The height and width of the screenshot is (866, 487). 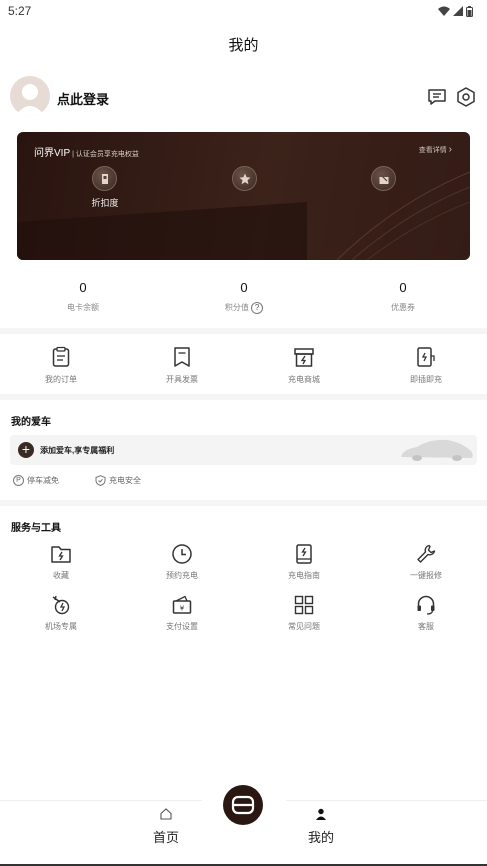 What do you see at coordinates (257, 308) in the screenshot?
I see `help-question-icon: ?` at bounding box center [257, 308].